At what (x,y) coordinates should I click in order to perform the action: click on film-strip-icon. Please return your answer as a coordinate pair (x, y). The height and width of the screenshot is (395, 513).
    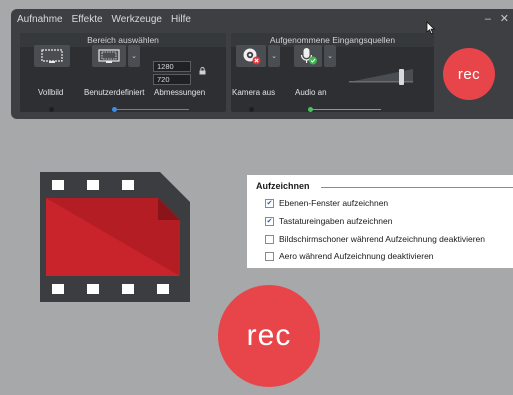
    Looking at the image, I should click on (115, 237).